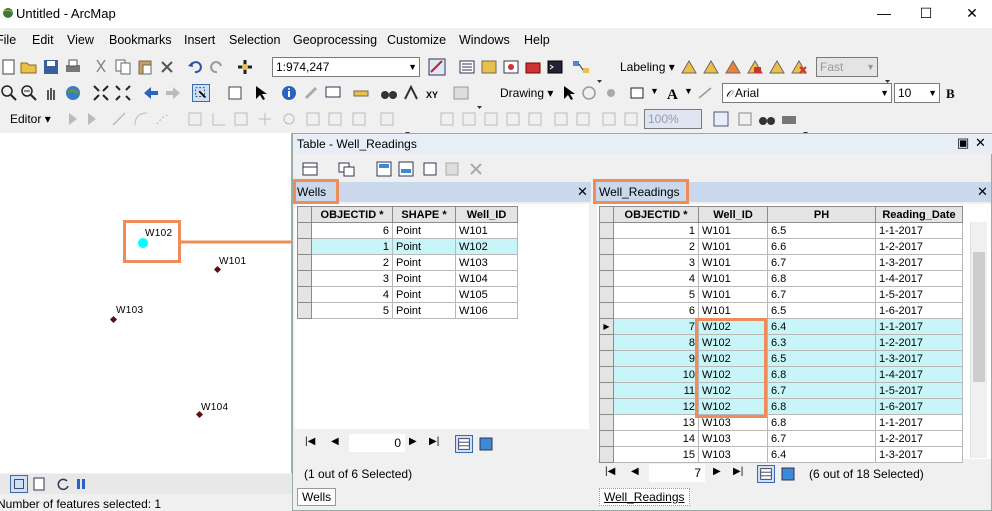 This screenshot has width=992, height=511. I want to click on table-cell: 1-1-2017, so click(919, 326).